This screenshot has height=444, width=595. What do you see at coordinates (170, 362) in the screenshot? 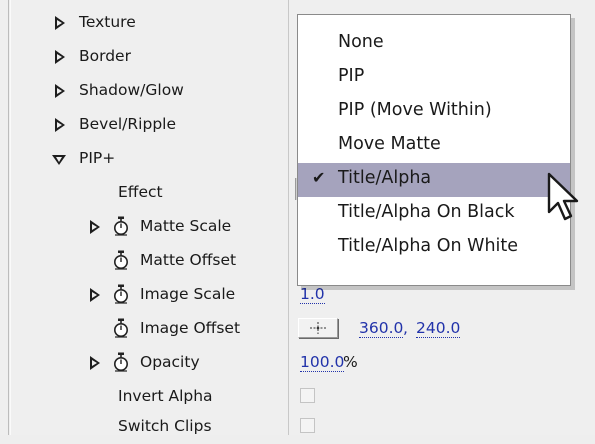
I see `property-label: Opacity` at bounding box center [170, 362].